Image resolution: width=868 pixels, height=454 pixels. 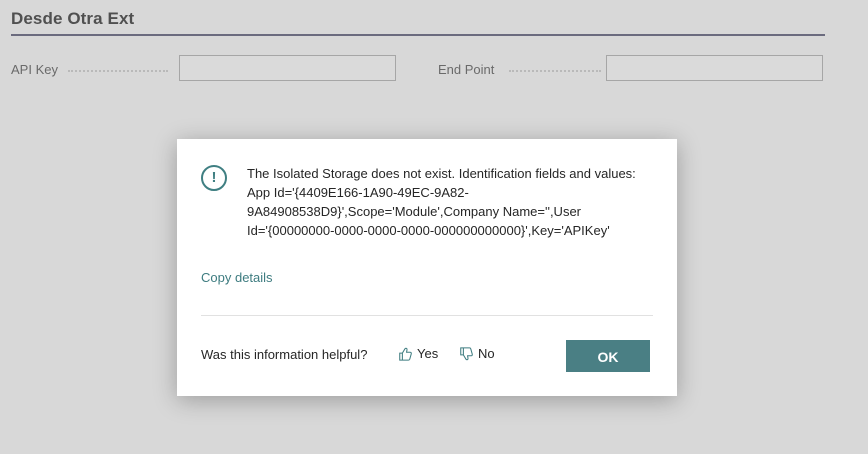 I want to click on info-icon: !, so click(x=214, y=178).